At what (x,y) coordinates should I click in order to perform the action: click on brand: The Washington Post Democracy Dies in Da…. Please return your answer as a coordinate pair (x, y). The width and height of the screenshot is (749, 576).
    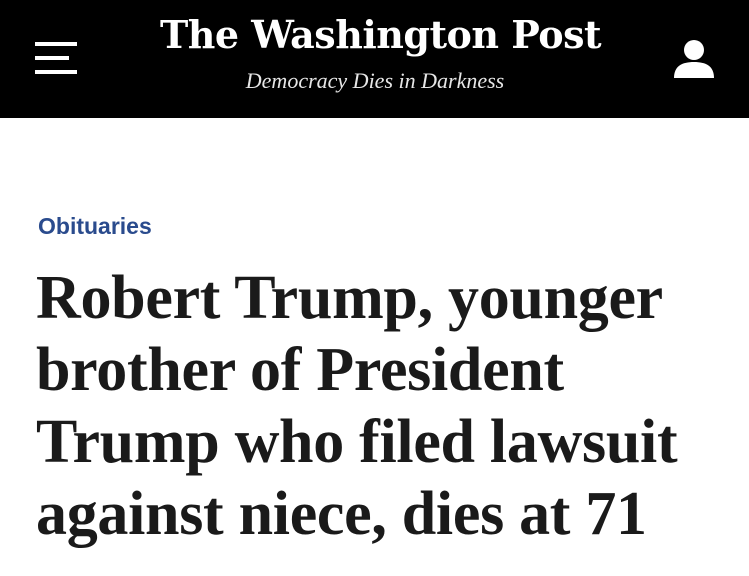
    Looking at the image, I should click on (381, 53).